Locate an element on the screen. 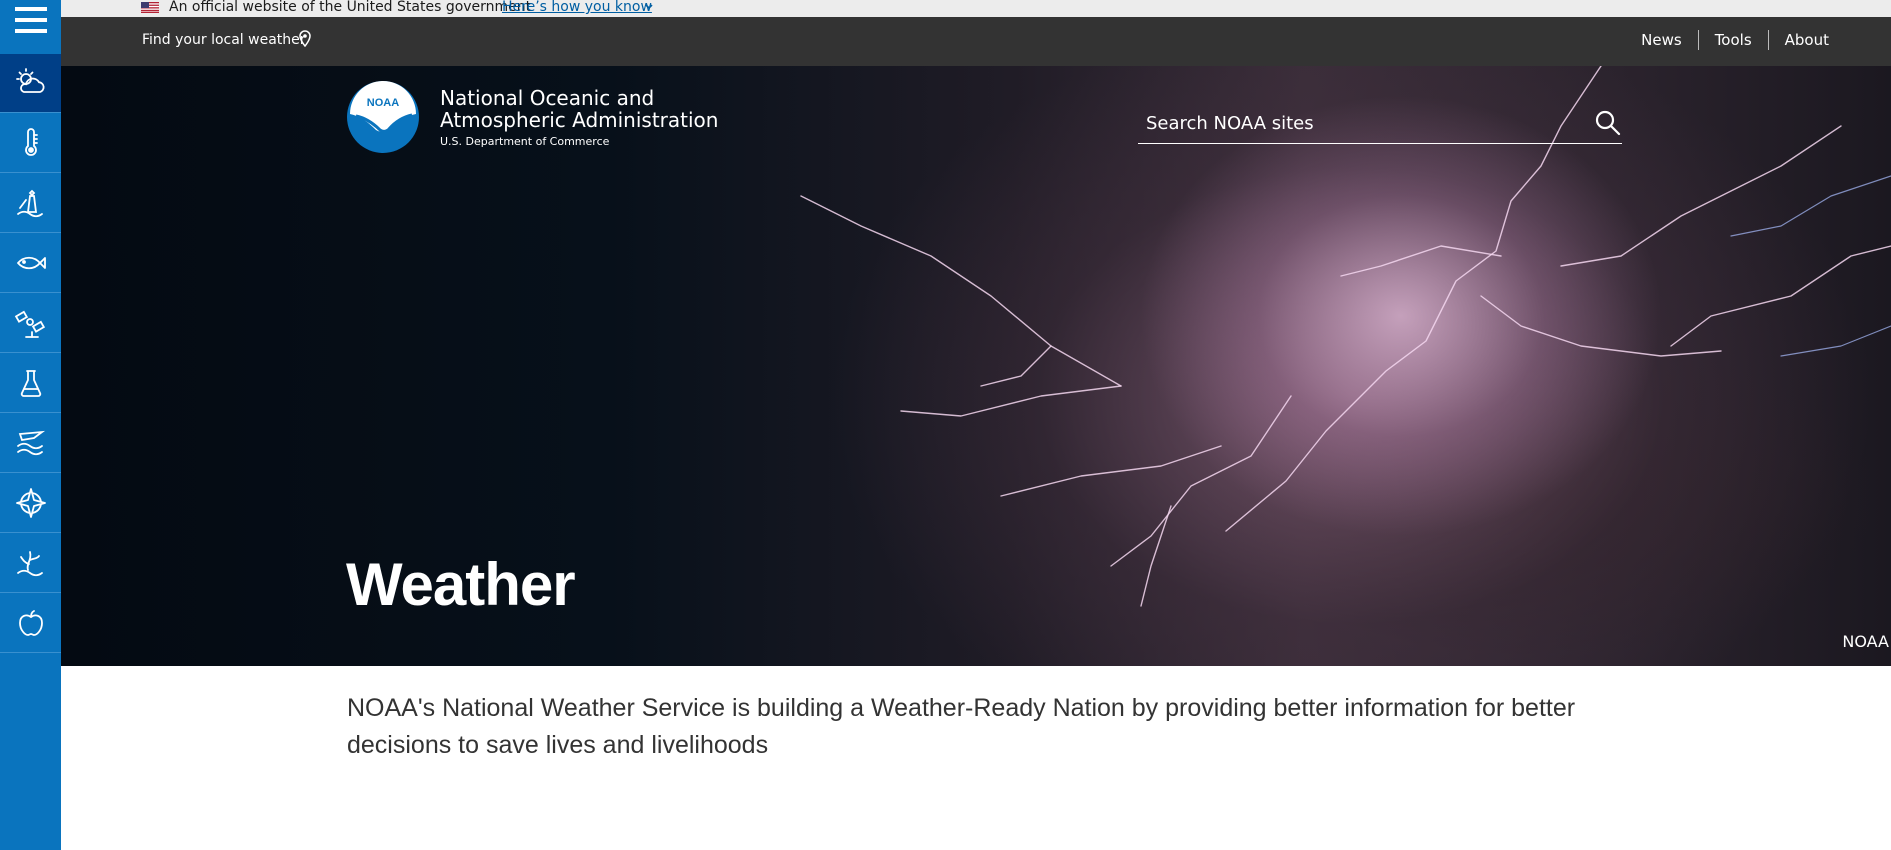  sidebar-item-satellites is located at coordinates (30, 323).